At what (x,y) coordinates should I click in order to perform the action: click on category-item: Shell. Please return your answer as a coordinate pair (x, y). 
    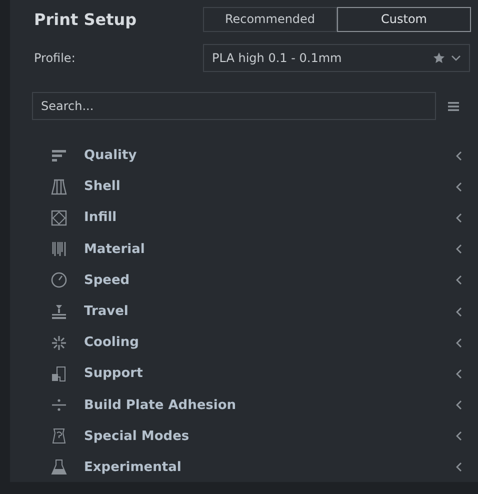
    Looking at the image, I should click on (262, 186).